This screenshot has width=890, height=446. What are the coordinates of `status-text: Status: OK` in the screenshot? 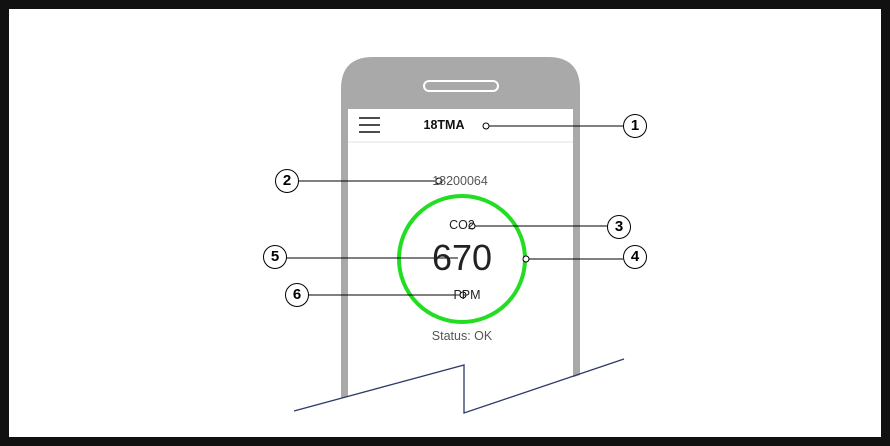 It's located at (462, 336).